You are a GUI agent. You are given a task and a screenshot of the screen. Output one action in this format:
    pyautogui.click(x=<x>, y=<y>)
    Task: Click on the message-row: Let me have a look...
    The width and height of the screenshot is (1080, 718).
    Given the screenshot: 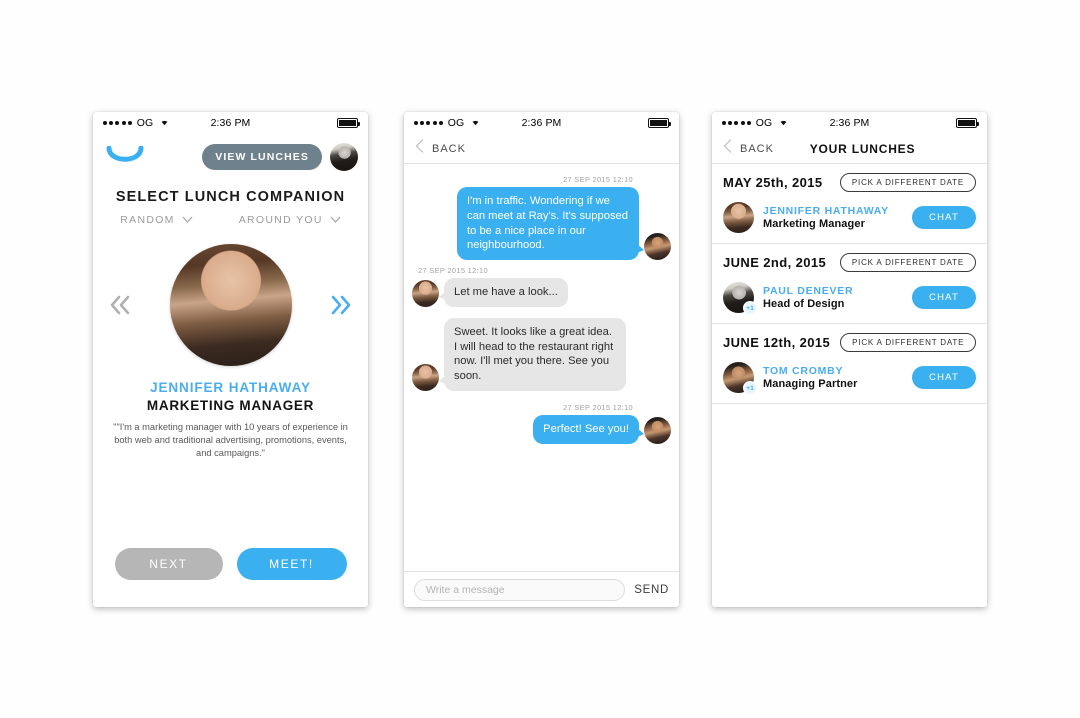 What is the action you would take?
    pyautogui.click(x=541, y=292)
    